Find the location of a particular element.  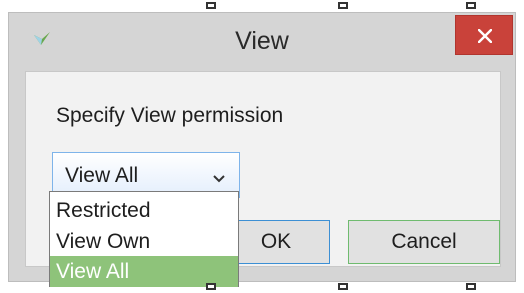

option-view-own: View Own is located at coordinates (144, 241).